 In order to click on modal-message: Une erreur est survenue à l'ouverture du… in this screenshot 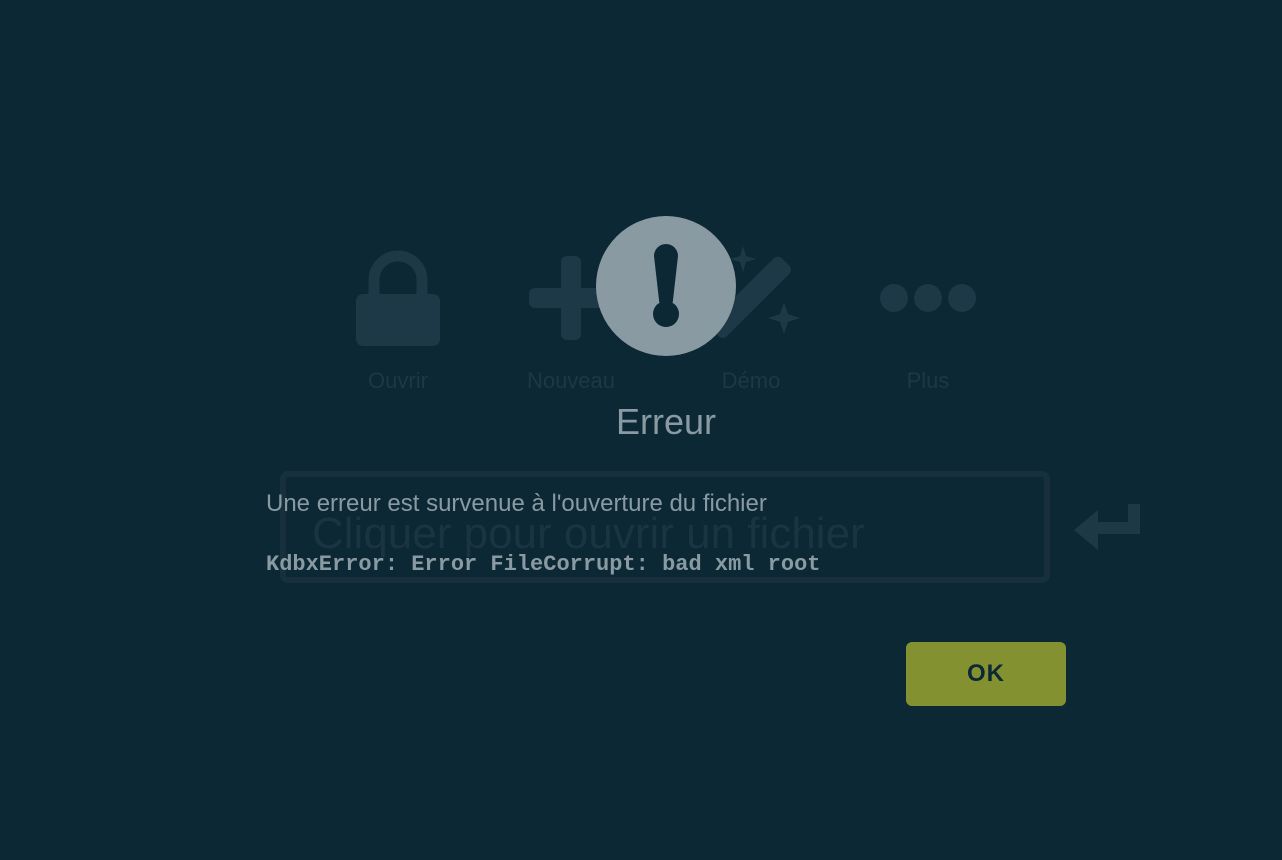, I will do `click(516, 503)`.